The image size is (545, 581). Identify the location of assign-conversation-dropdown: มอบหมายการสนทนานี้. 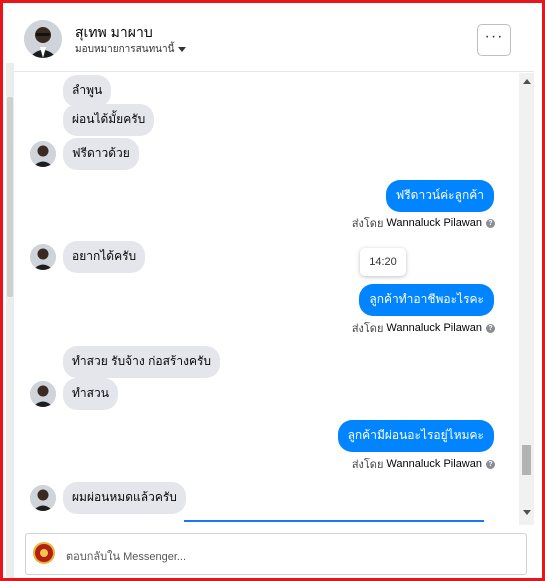
(131, 49).